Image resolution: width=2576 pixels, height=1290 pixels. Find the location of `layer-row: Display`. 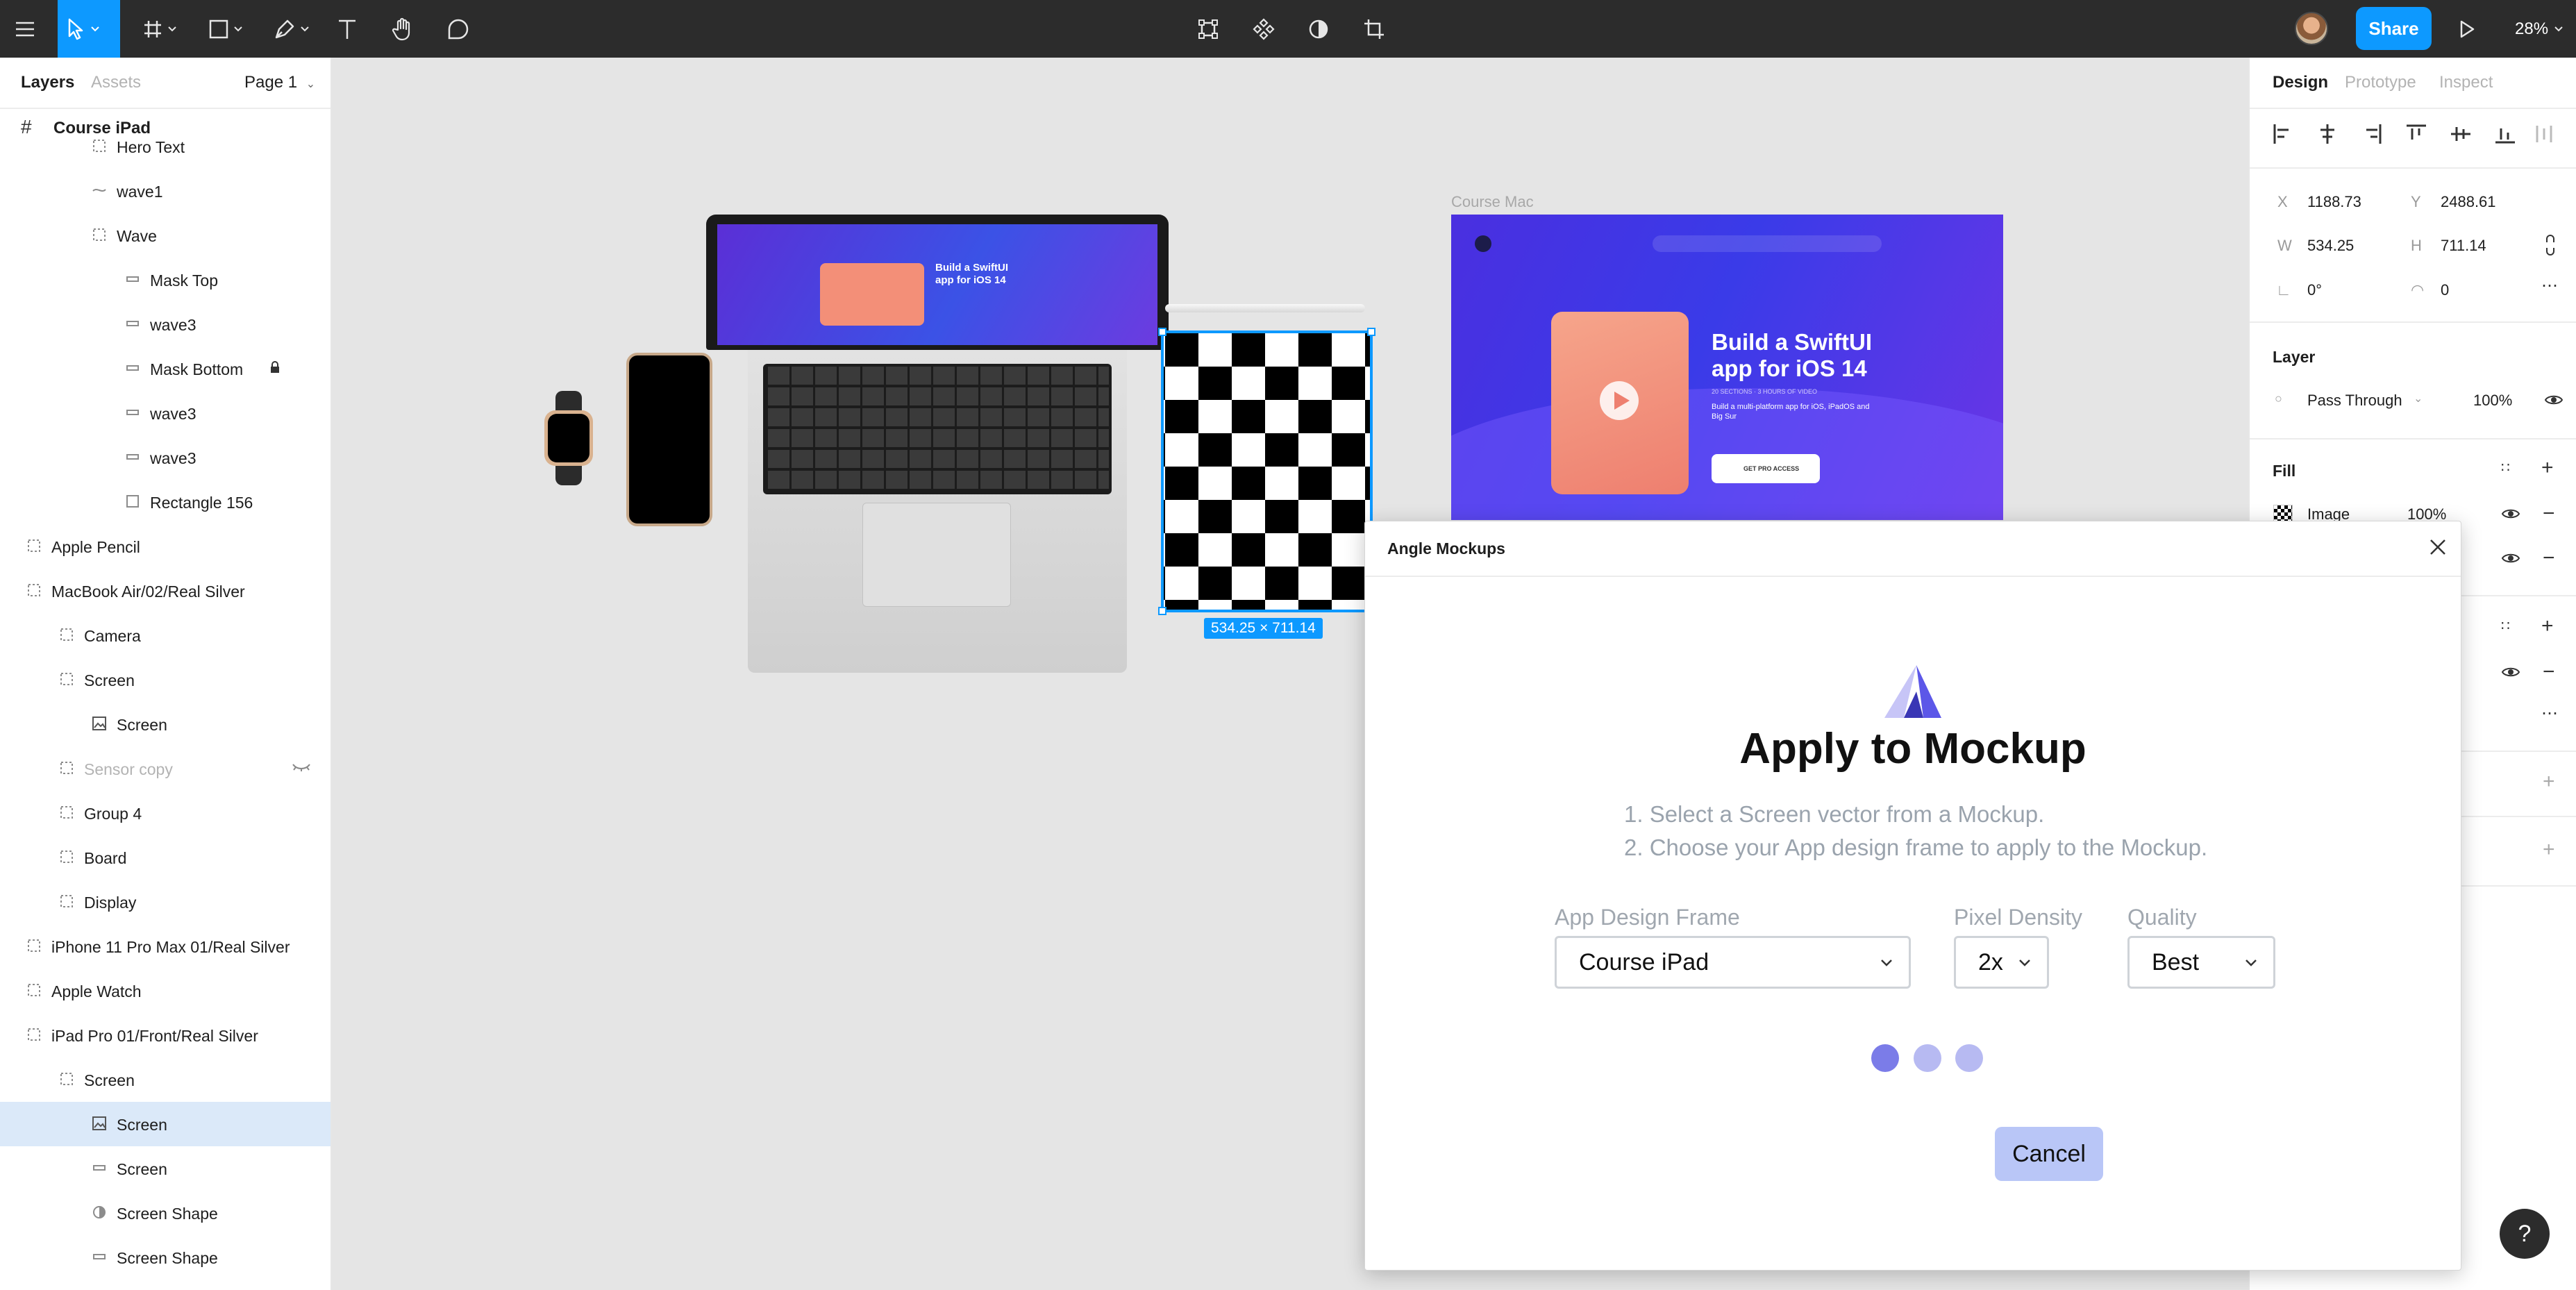

layer-row: Display is located at coordinates (165, 902).